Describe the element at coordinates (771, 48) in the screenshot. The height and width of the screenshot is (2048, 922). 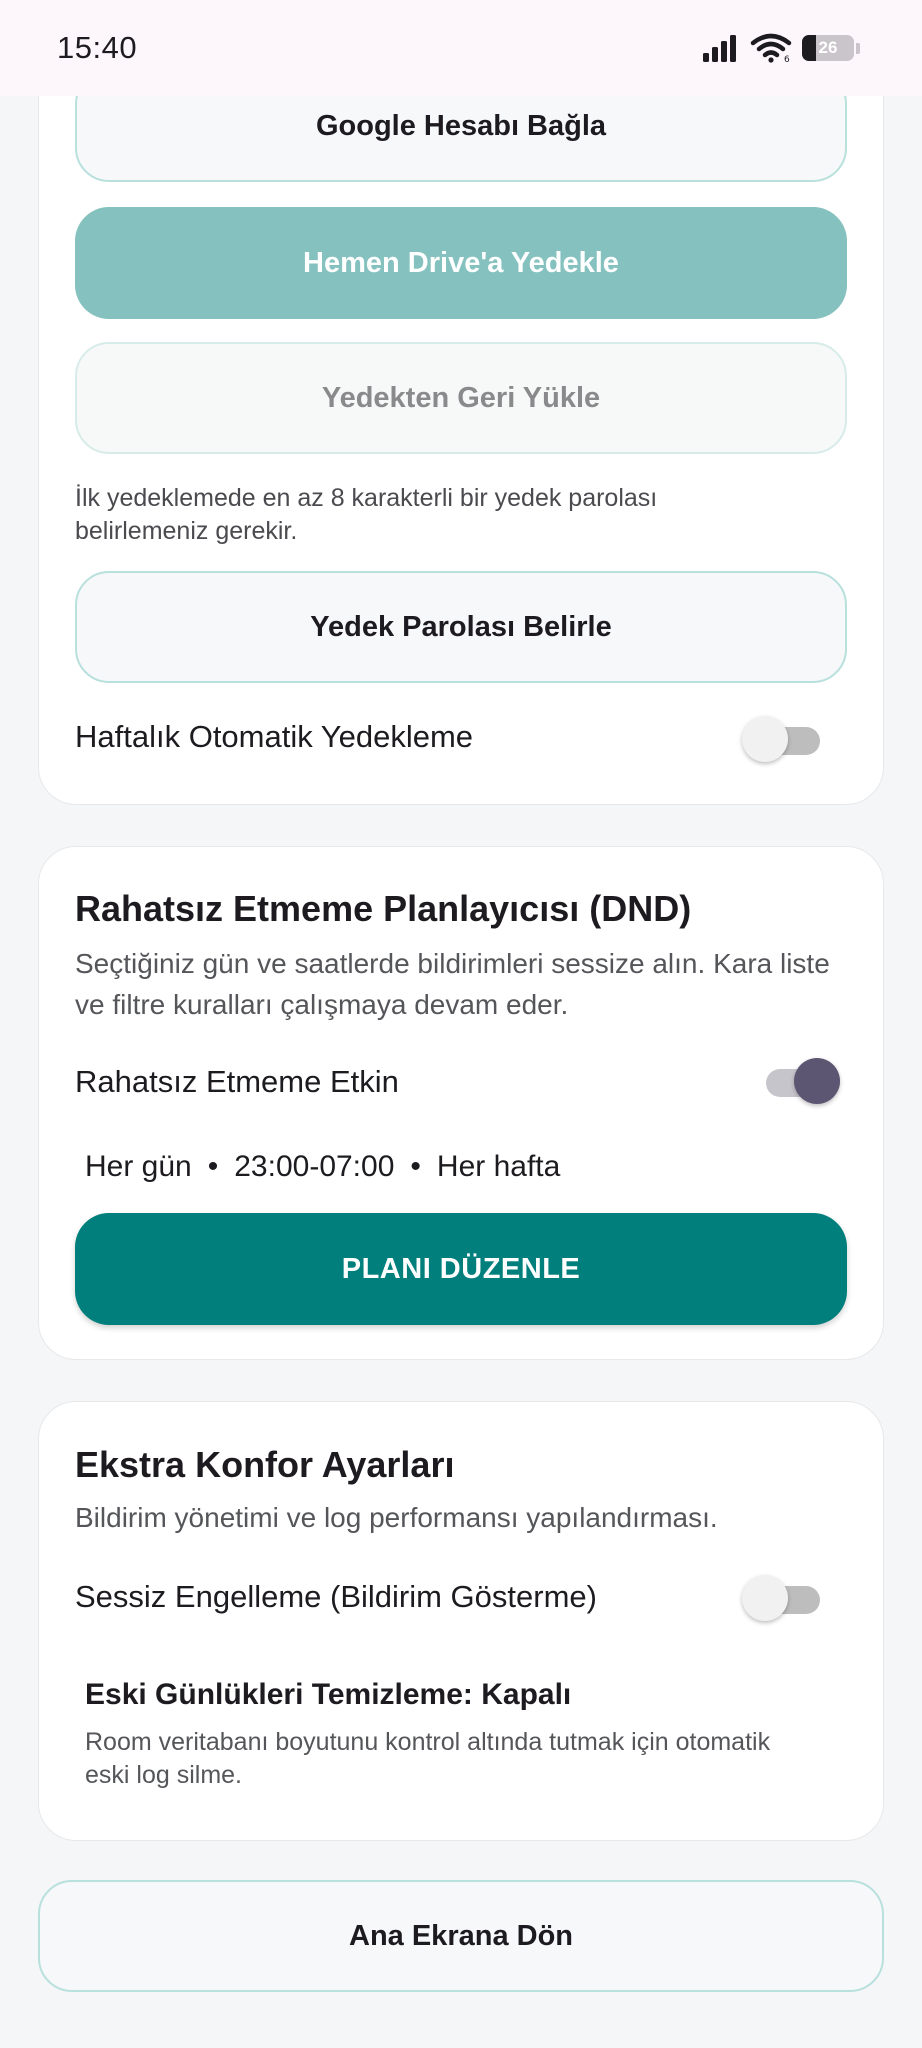
I see `wifi-icon: 6` at that location.